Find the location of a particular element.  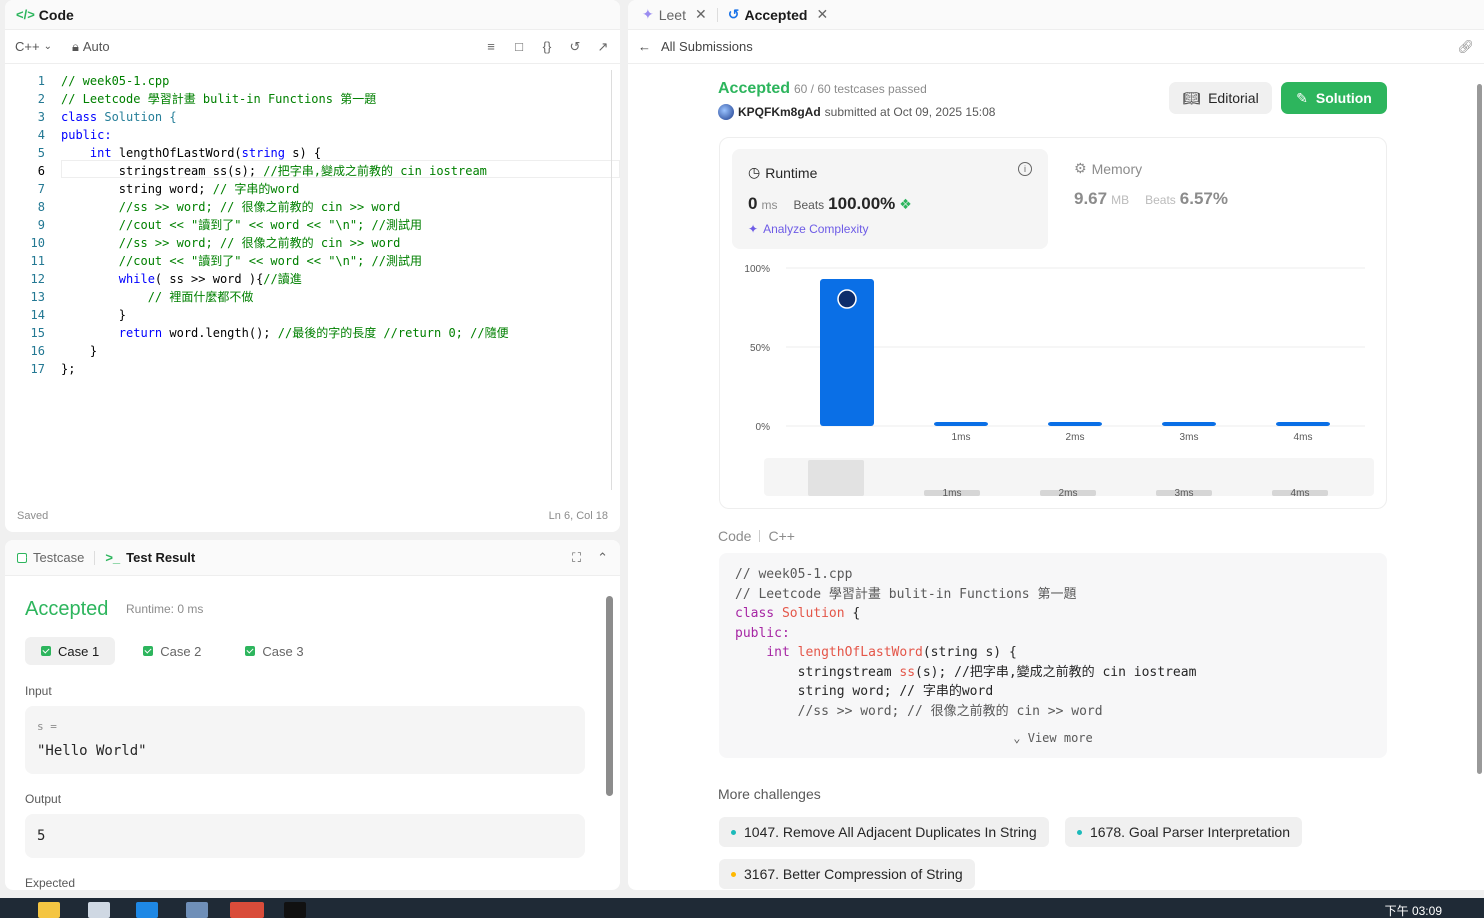

line-number: 14 is located at coordinates (37, 315).